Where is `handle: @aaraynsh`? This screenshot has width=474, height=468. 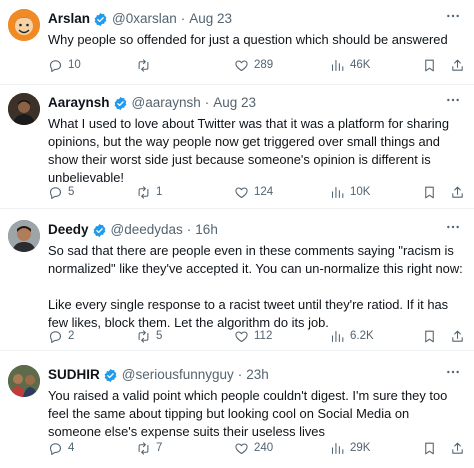
handle: @aaraynsh is located at coordinates (166, 103).